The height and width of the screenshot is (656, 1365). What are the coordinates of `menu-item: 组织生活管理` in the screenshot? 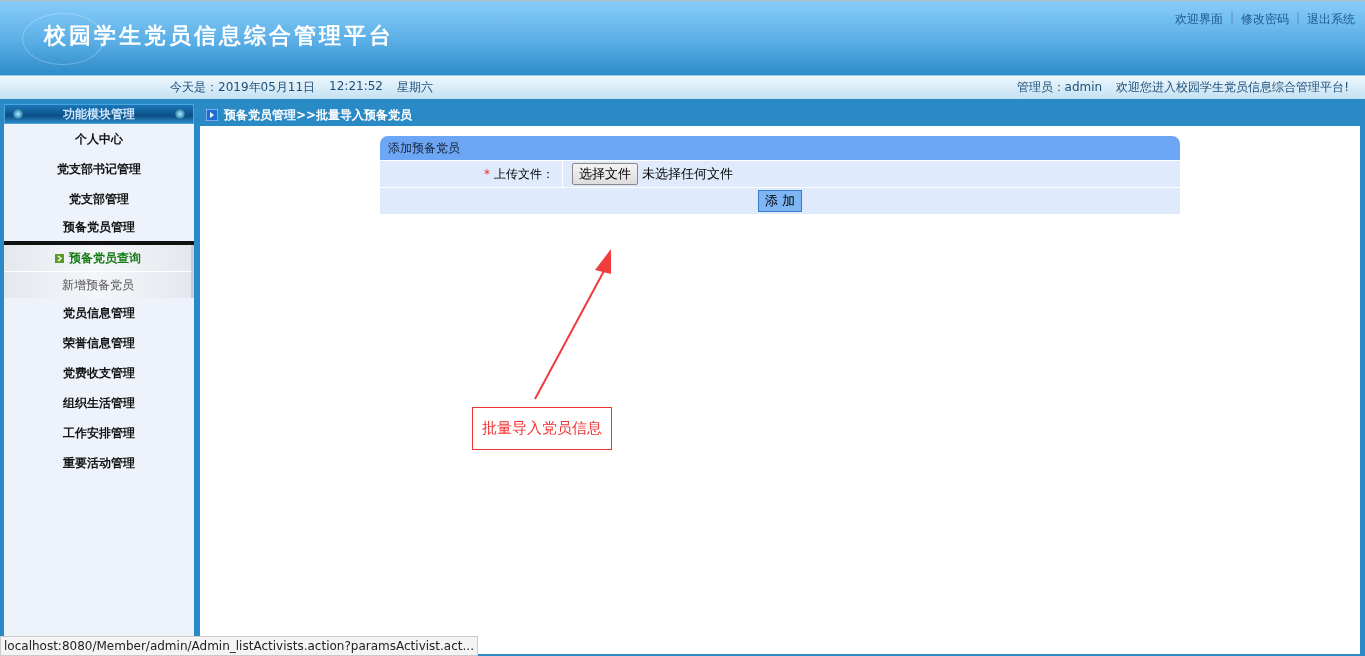 It's located at (99, 403).